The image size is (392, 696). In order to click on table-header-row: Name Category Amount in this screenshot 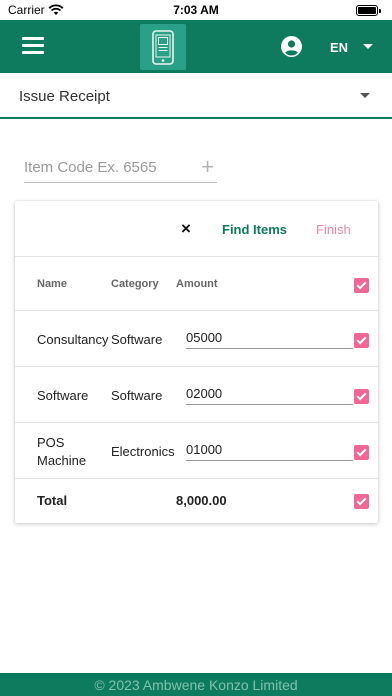, I will do `click(196, 284)`.